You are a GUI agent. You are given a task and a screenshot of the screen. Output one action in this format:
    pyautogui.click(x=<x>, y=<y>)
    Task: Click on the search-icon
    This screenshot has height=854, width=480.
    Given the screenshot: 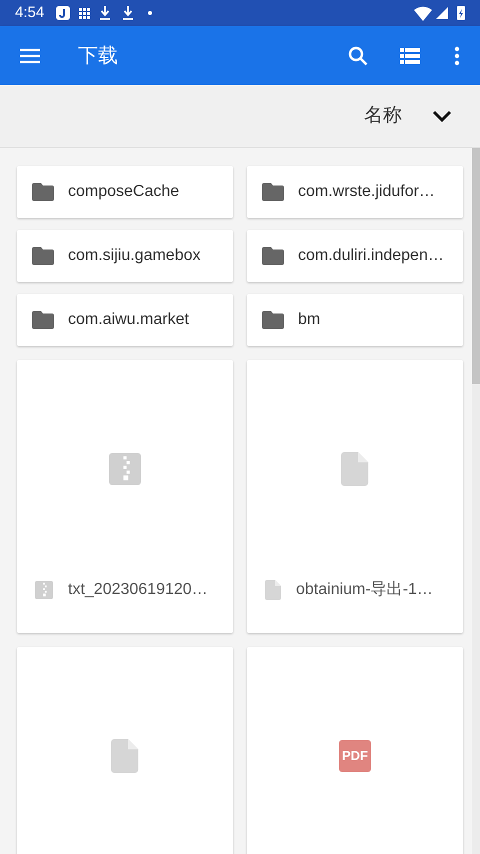 What is the action you would take?
    pyautogui.click(x=358, y=56)
    